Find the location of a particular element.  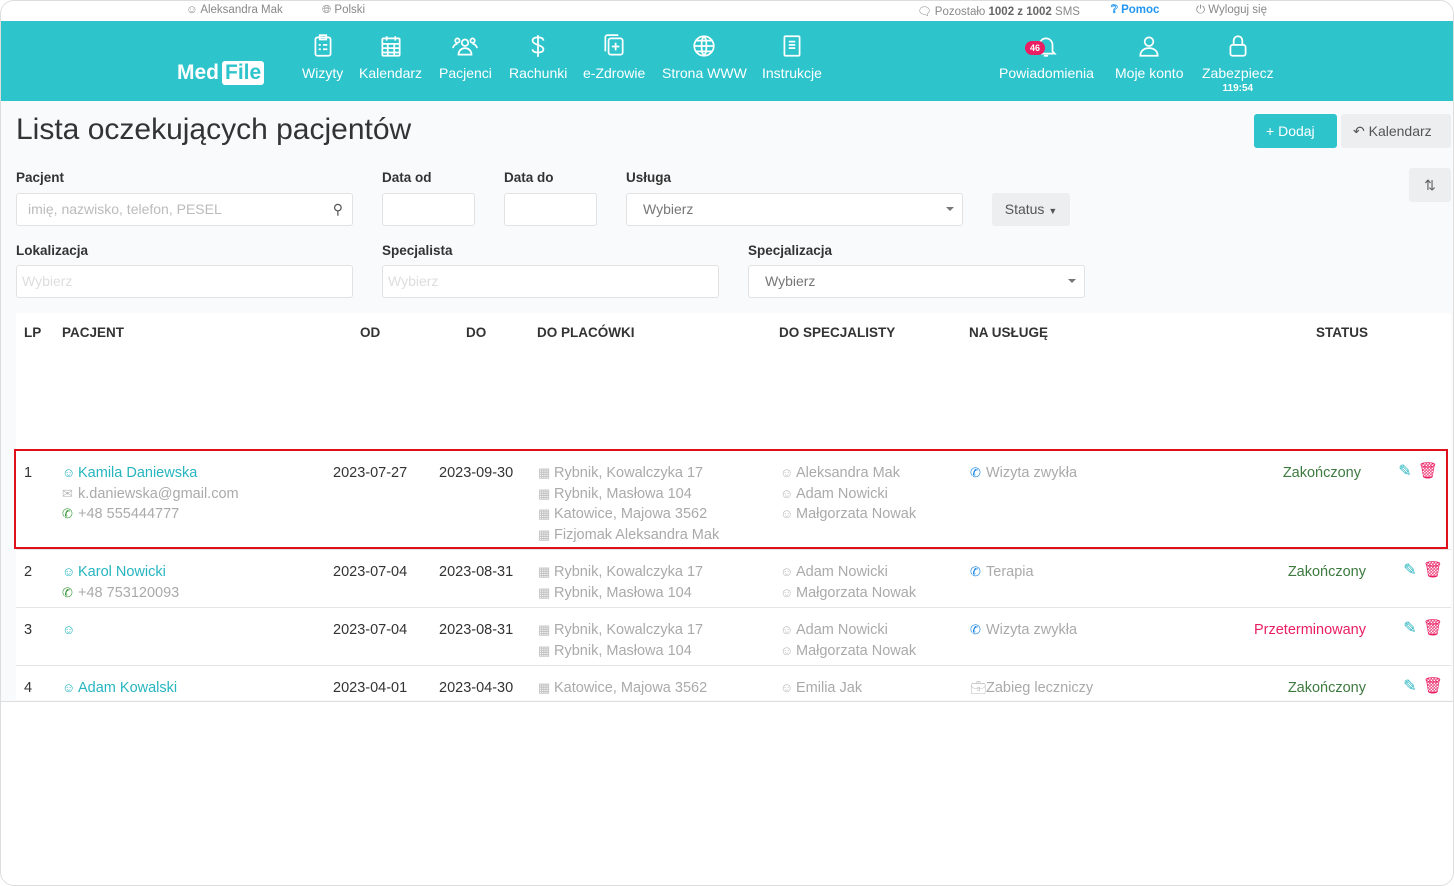

language-link: 🌐︎ Polski is located at coordinates (343, 10).